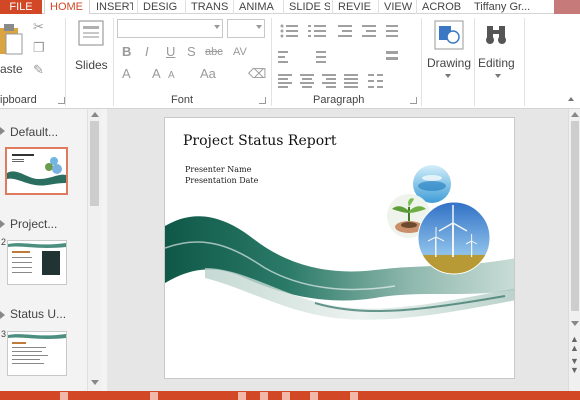 This screenshot has height=400, width=580. What do you see at coordinates (338, 56) in the screenshot?
I see `paragraph-controls` at bounding box center [338, 56].